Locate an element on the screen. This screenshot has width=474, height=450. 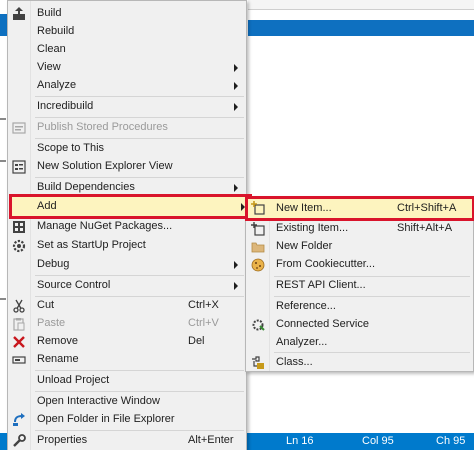
submenu-item-label: New Folder is located at coordinates (304, 246).